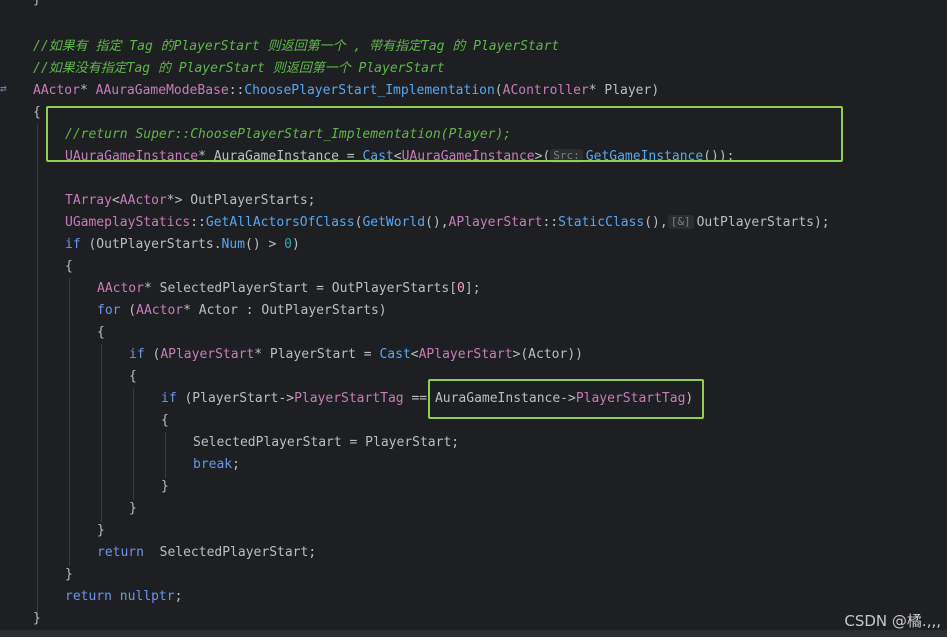 The height and width of the screenshot is (637, 947). I want to click on code-line-assign: SelectedPlayerStart = PlayerStart;, so click(326, 442).